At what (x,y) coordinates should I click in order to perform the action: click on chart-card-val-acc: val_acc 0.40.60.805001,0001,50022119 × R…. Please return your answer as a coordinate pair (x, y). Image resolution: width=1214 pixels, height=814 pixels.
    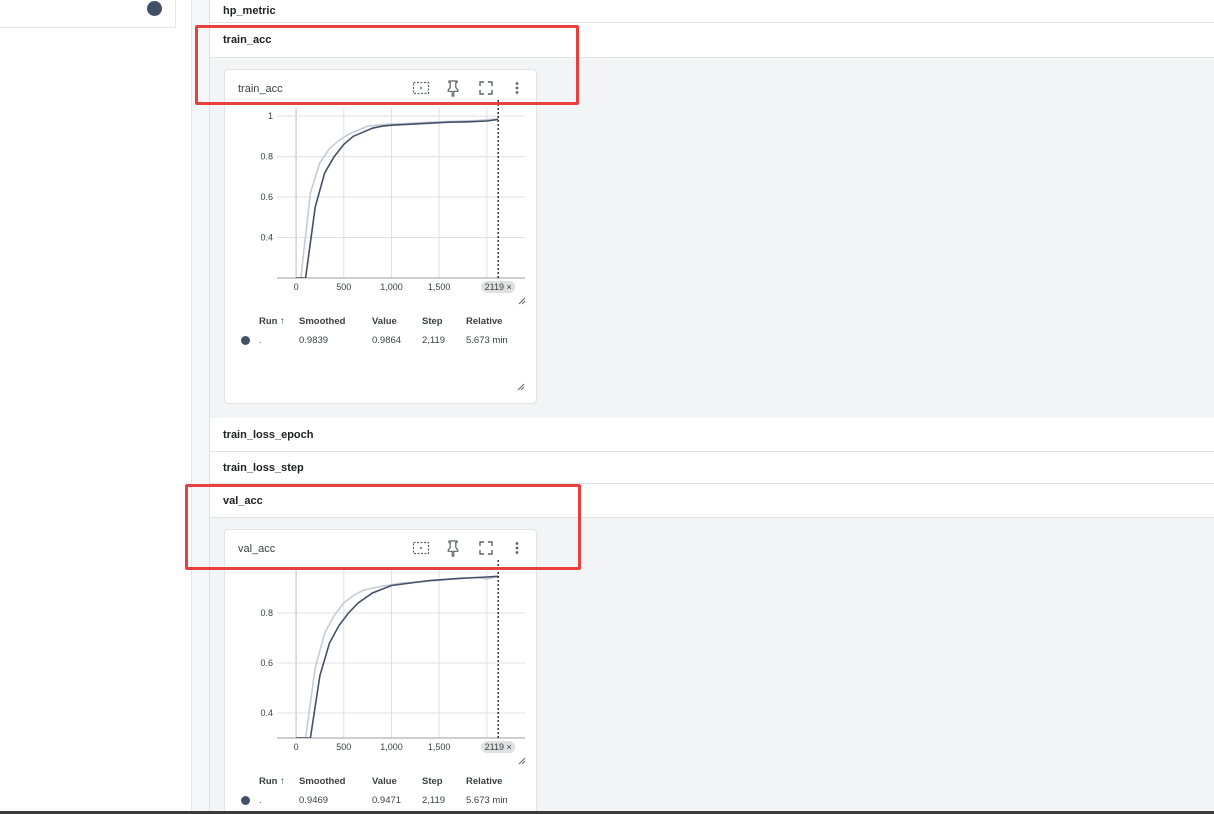
    Looking at the image, I should click on (380, 671).